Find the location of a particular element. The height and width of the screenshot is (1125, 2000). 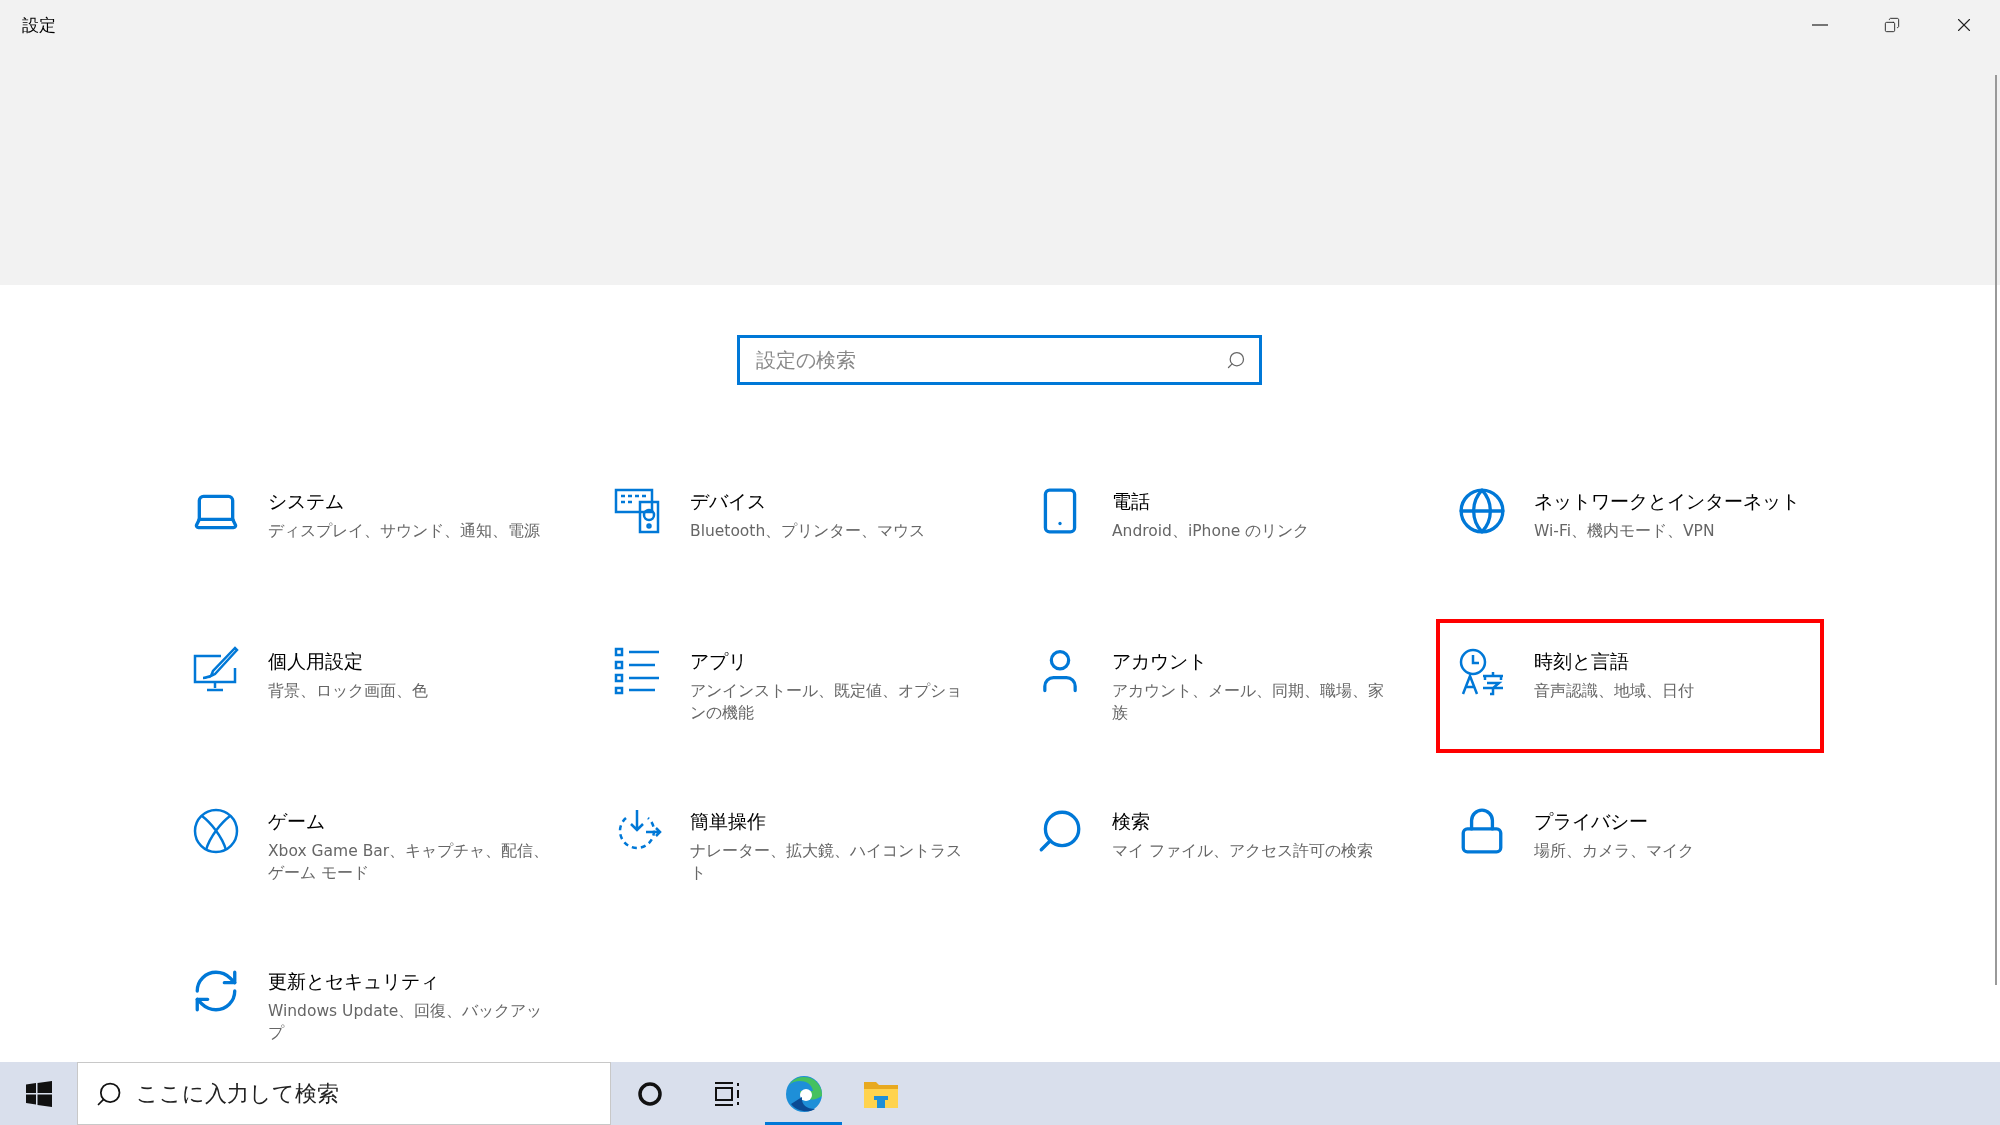

category-title: 個人用設定 is located at coordinates (316, 661).